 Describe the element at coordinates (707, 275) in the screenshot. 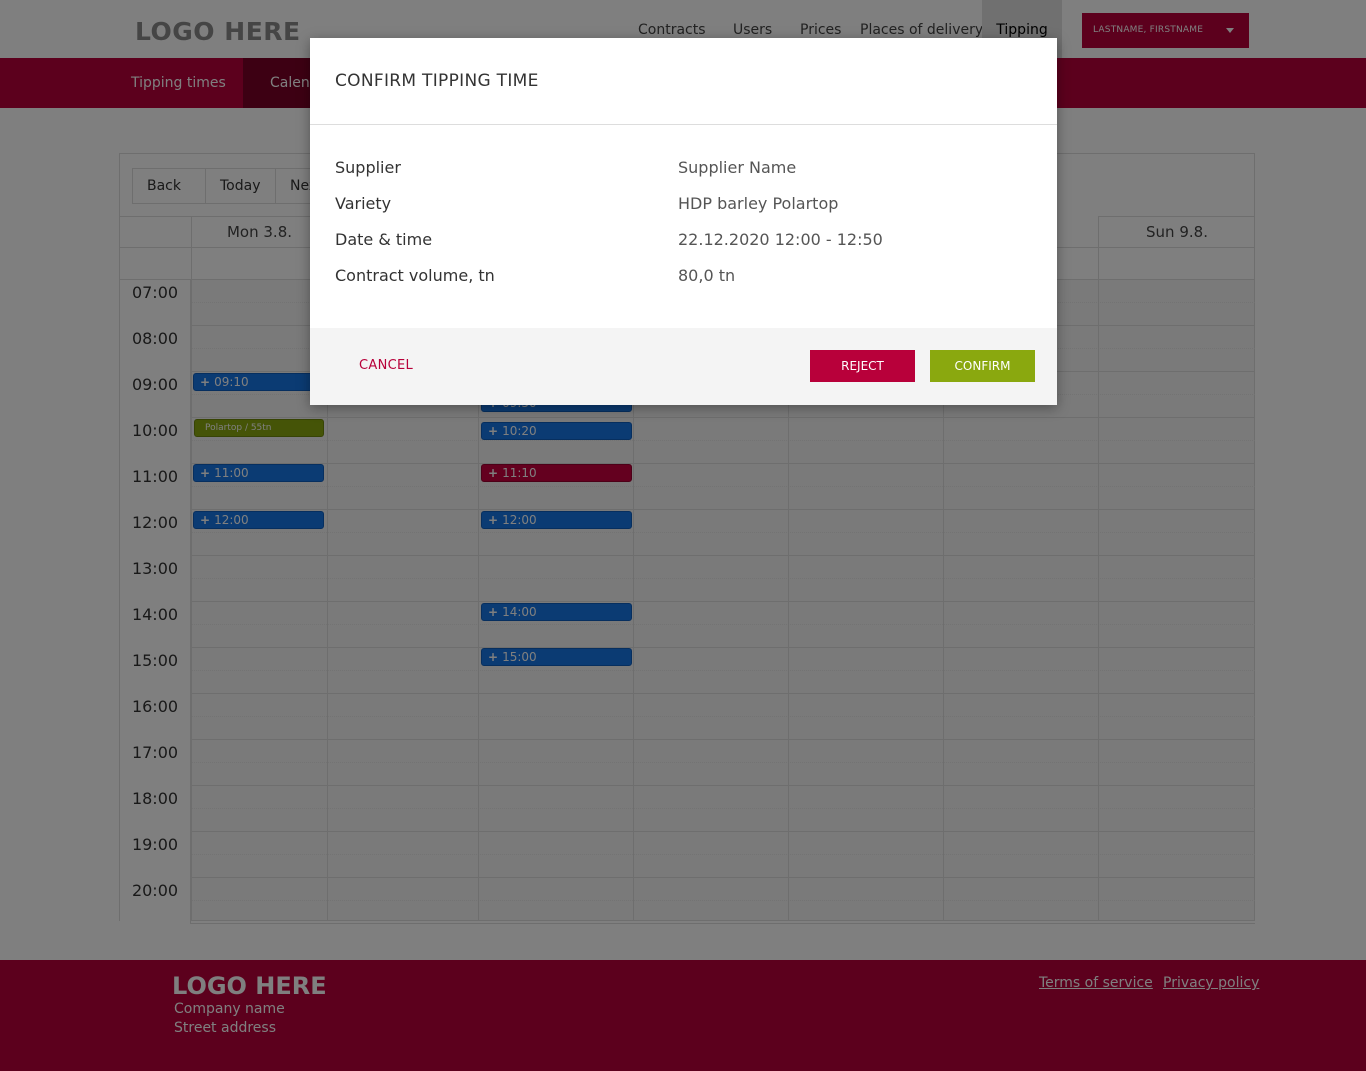

I see `contract-volume-value: 80,0 tn` at that location.